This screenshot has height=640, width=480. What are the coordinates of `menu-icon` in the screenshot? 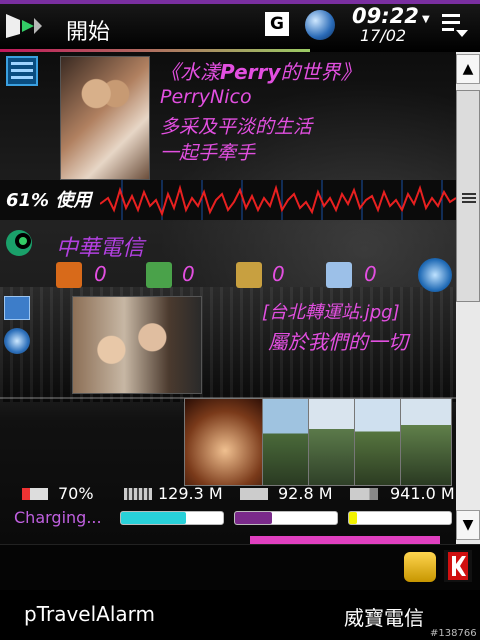 It's located at (455, 25).